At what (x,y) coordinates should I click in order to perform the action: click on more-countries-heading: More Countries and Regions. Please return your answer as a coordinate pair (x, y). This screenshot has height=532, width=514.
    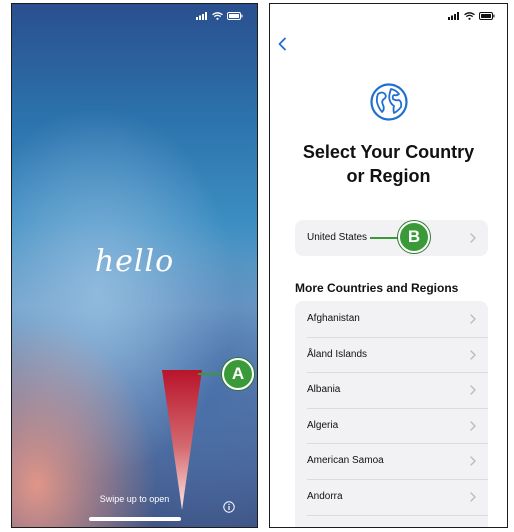
    Looking at the image, I should click on (377, 288).